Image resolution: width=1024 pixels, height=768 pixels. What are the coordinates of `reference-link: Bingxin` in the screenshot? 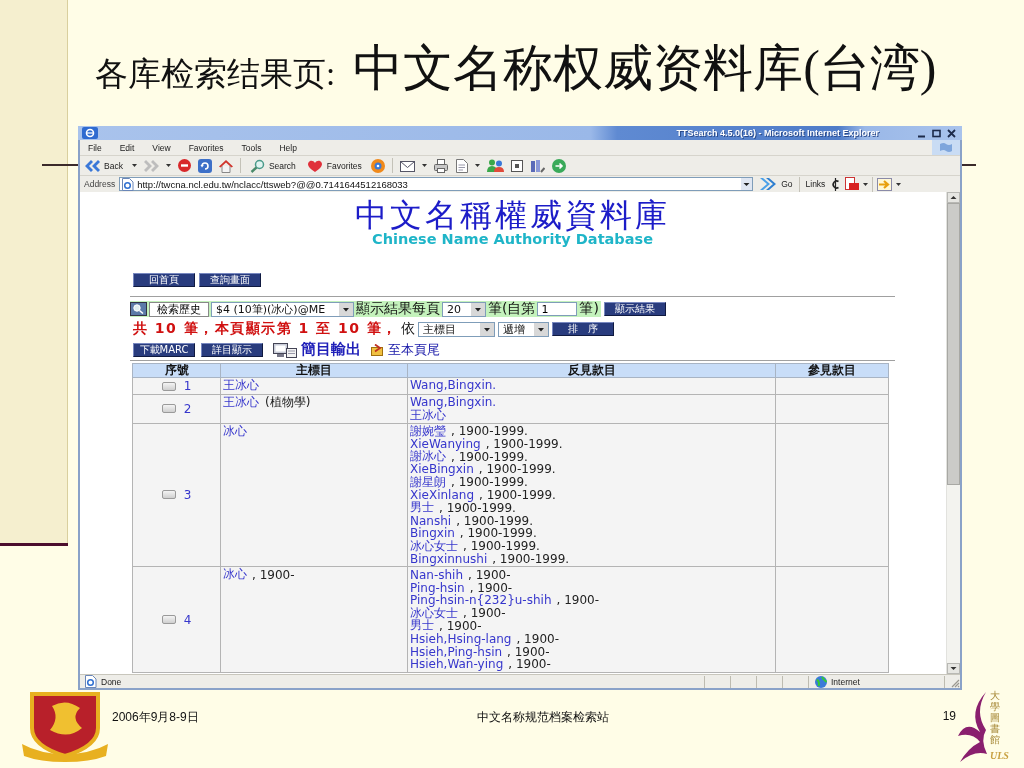 It's located at (432, 533).